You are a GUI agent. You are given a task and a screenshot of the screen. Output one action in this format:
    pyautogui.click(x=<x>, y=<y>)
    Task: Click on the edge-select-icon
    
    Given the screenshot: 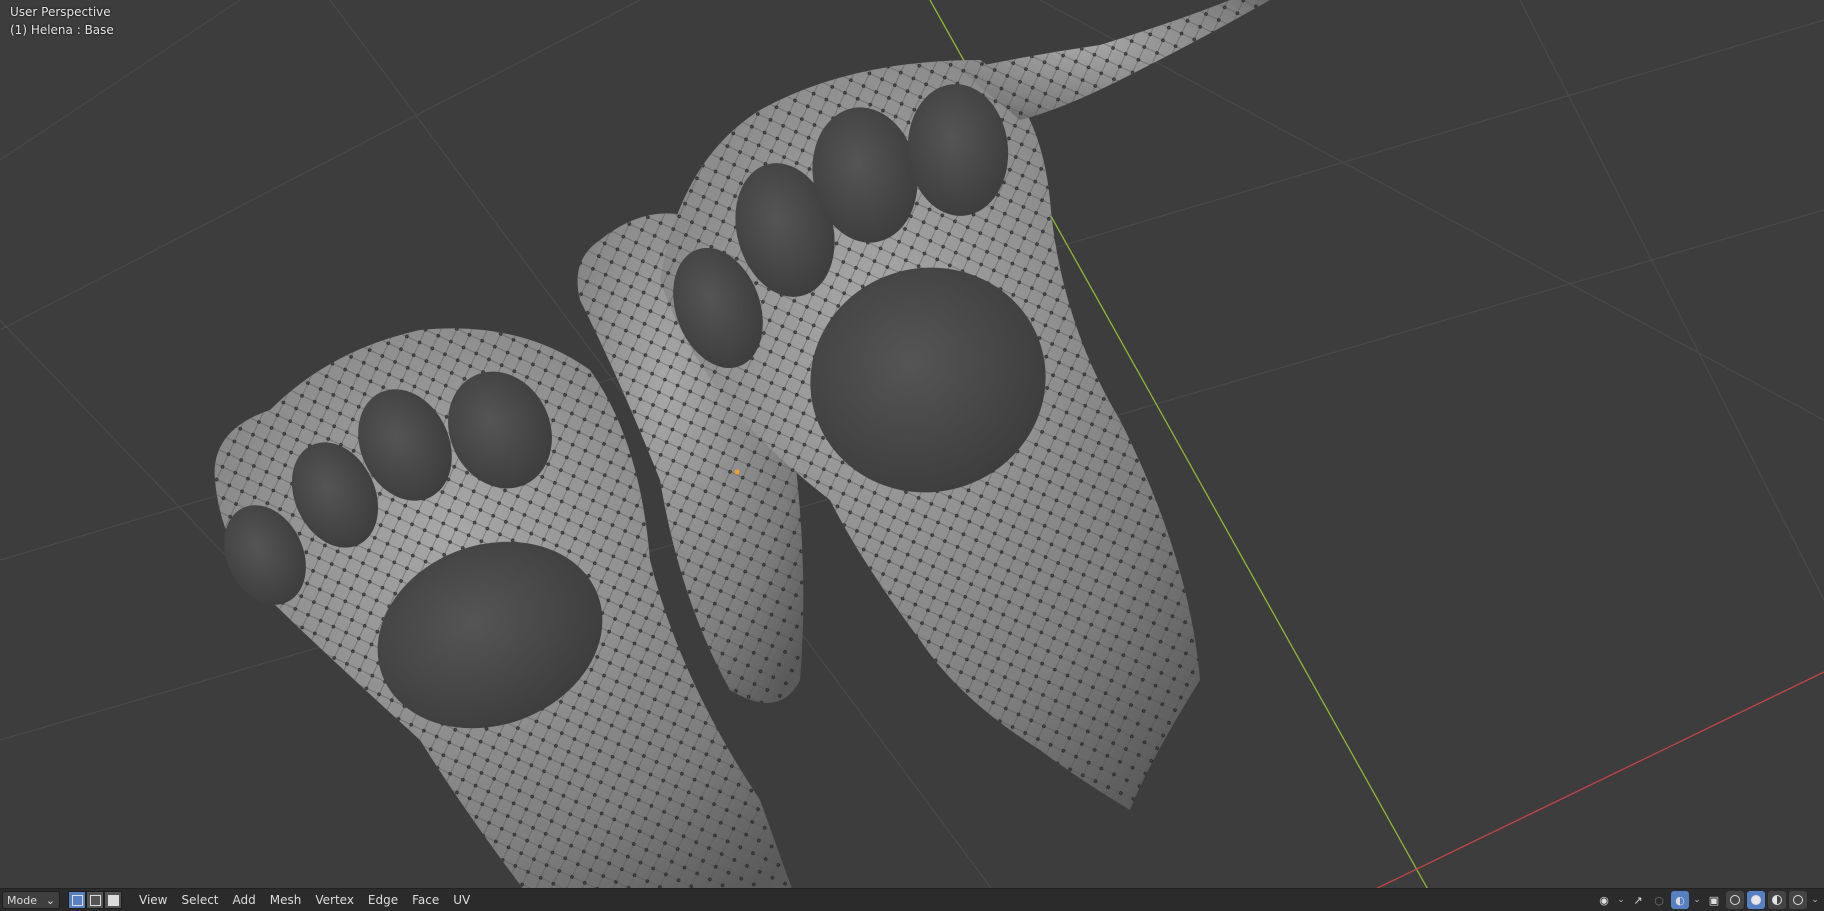 What is the action you would take?
    pyautogui.click(x=95, y=900)
    